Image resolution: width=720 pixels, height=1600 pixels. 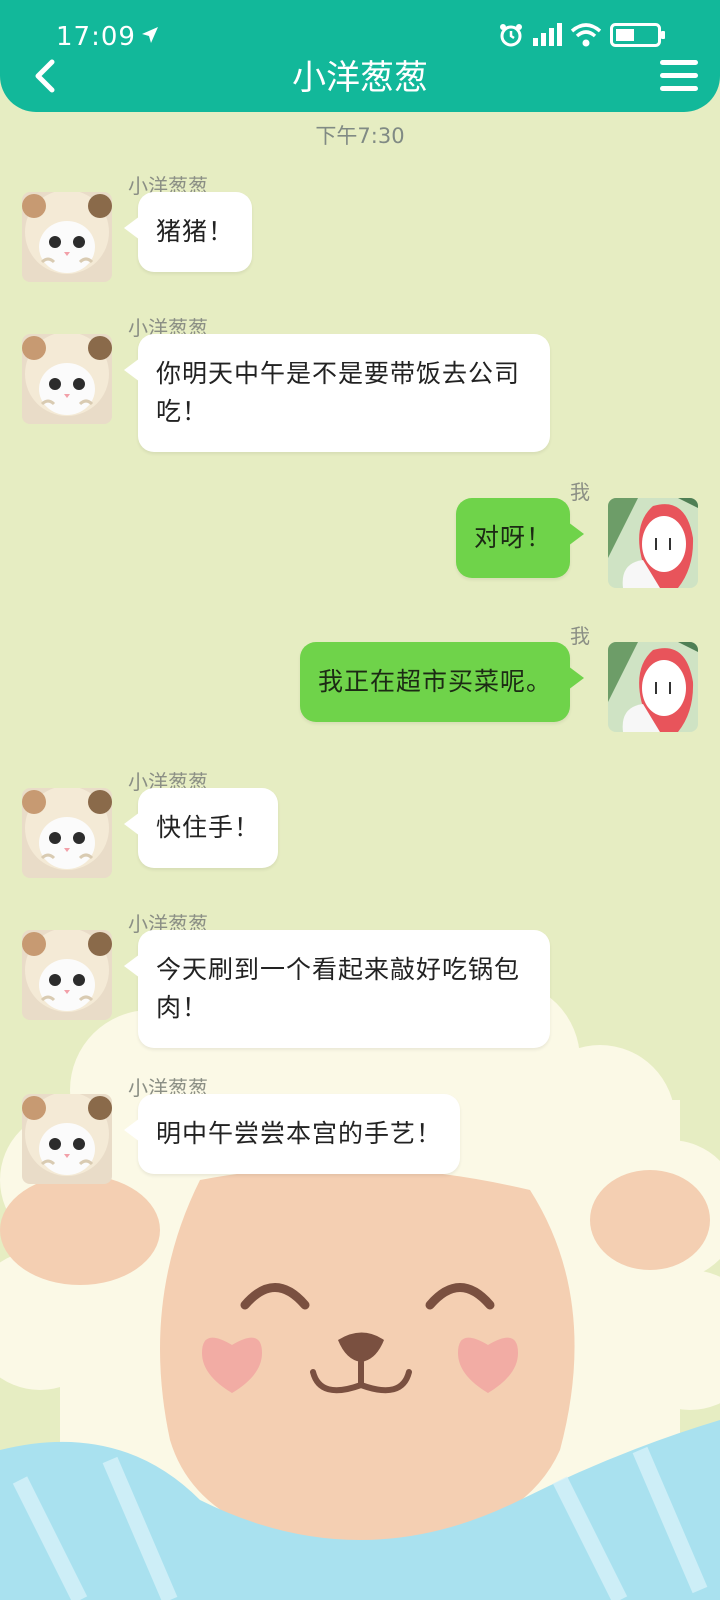 What do you see at coordinates (547, 34) in the screenshot?
I see `signal-icon` at bounding box center [547, 34].